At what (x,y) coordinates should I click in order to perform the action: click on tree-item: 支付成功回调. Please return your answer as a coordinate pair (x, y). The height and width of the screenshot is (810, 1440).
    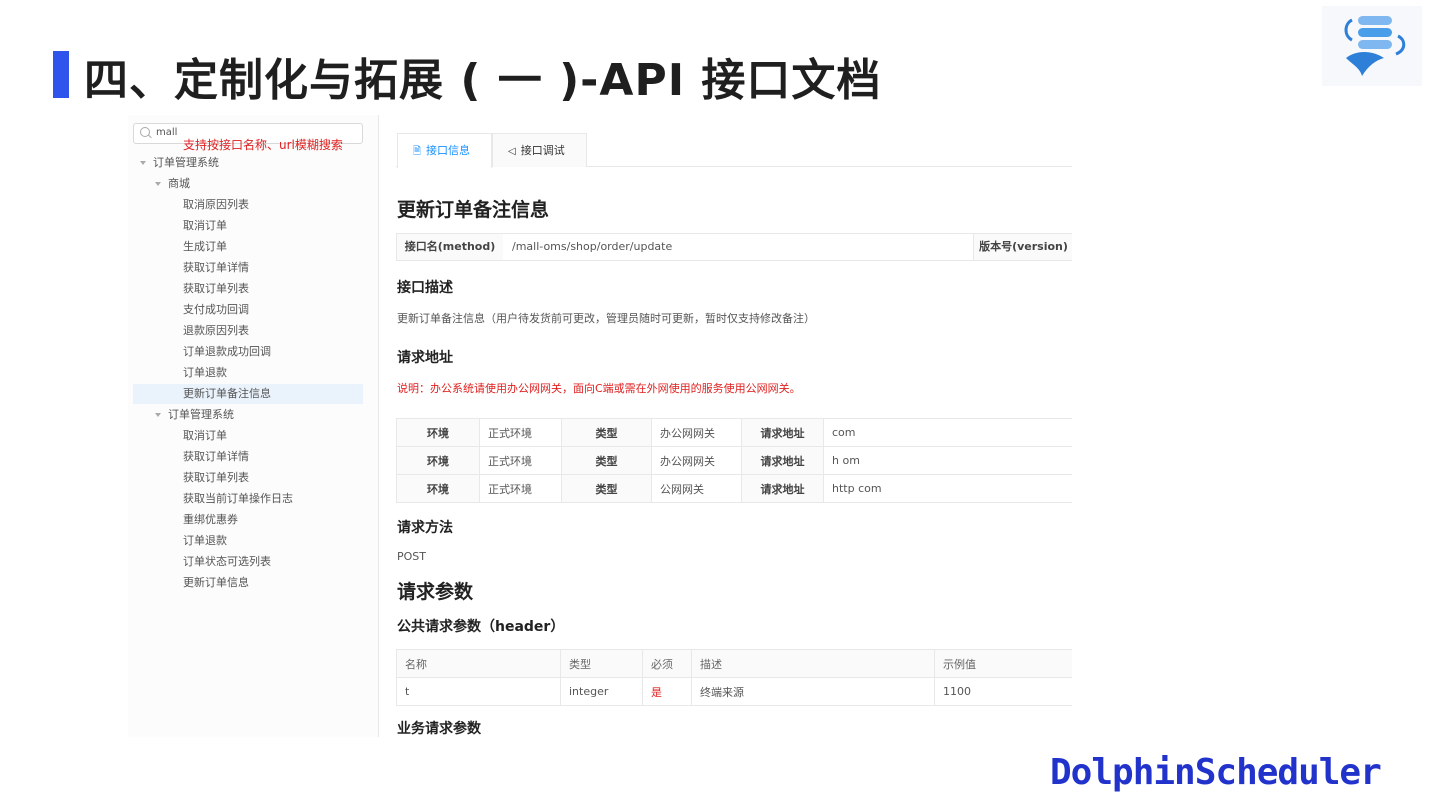
    Looking at the image, I should click on (216, 310).